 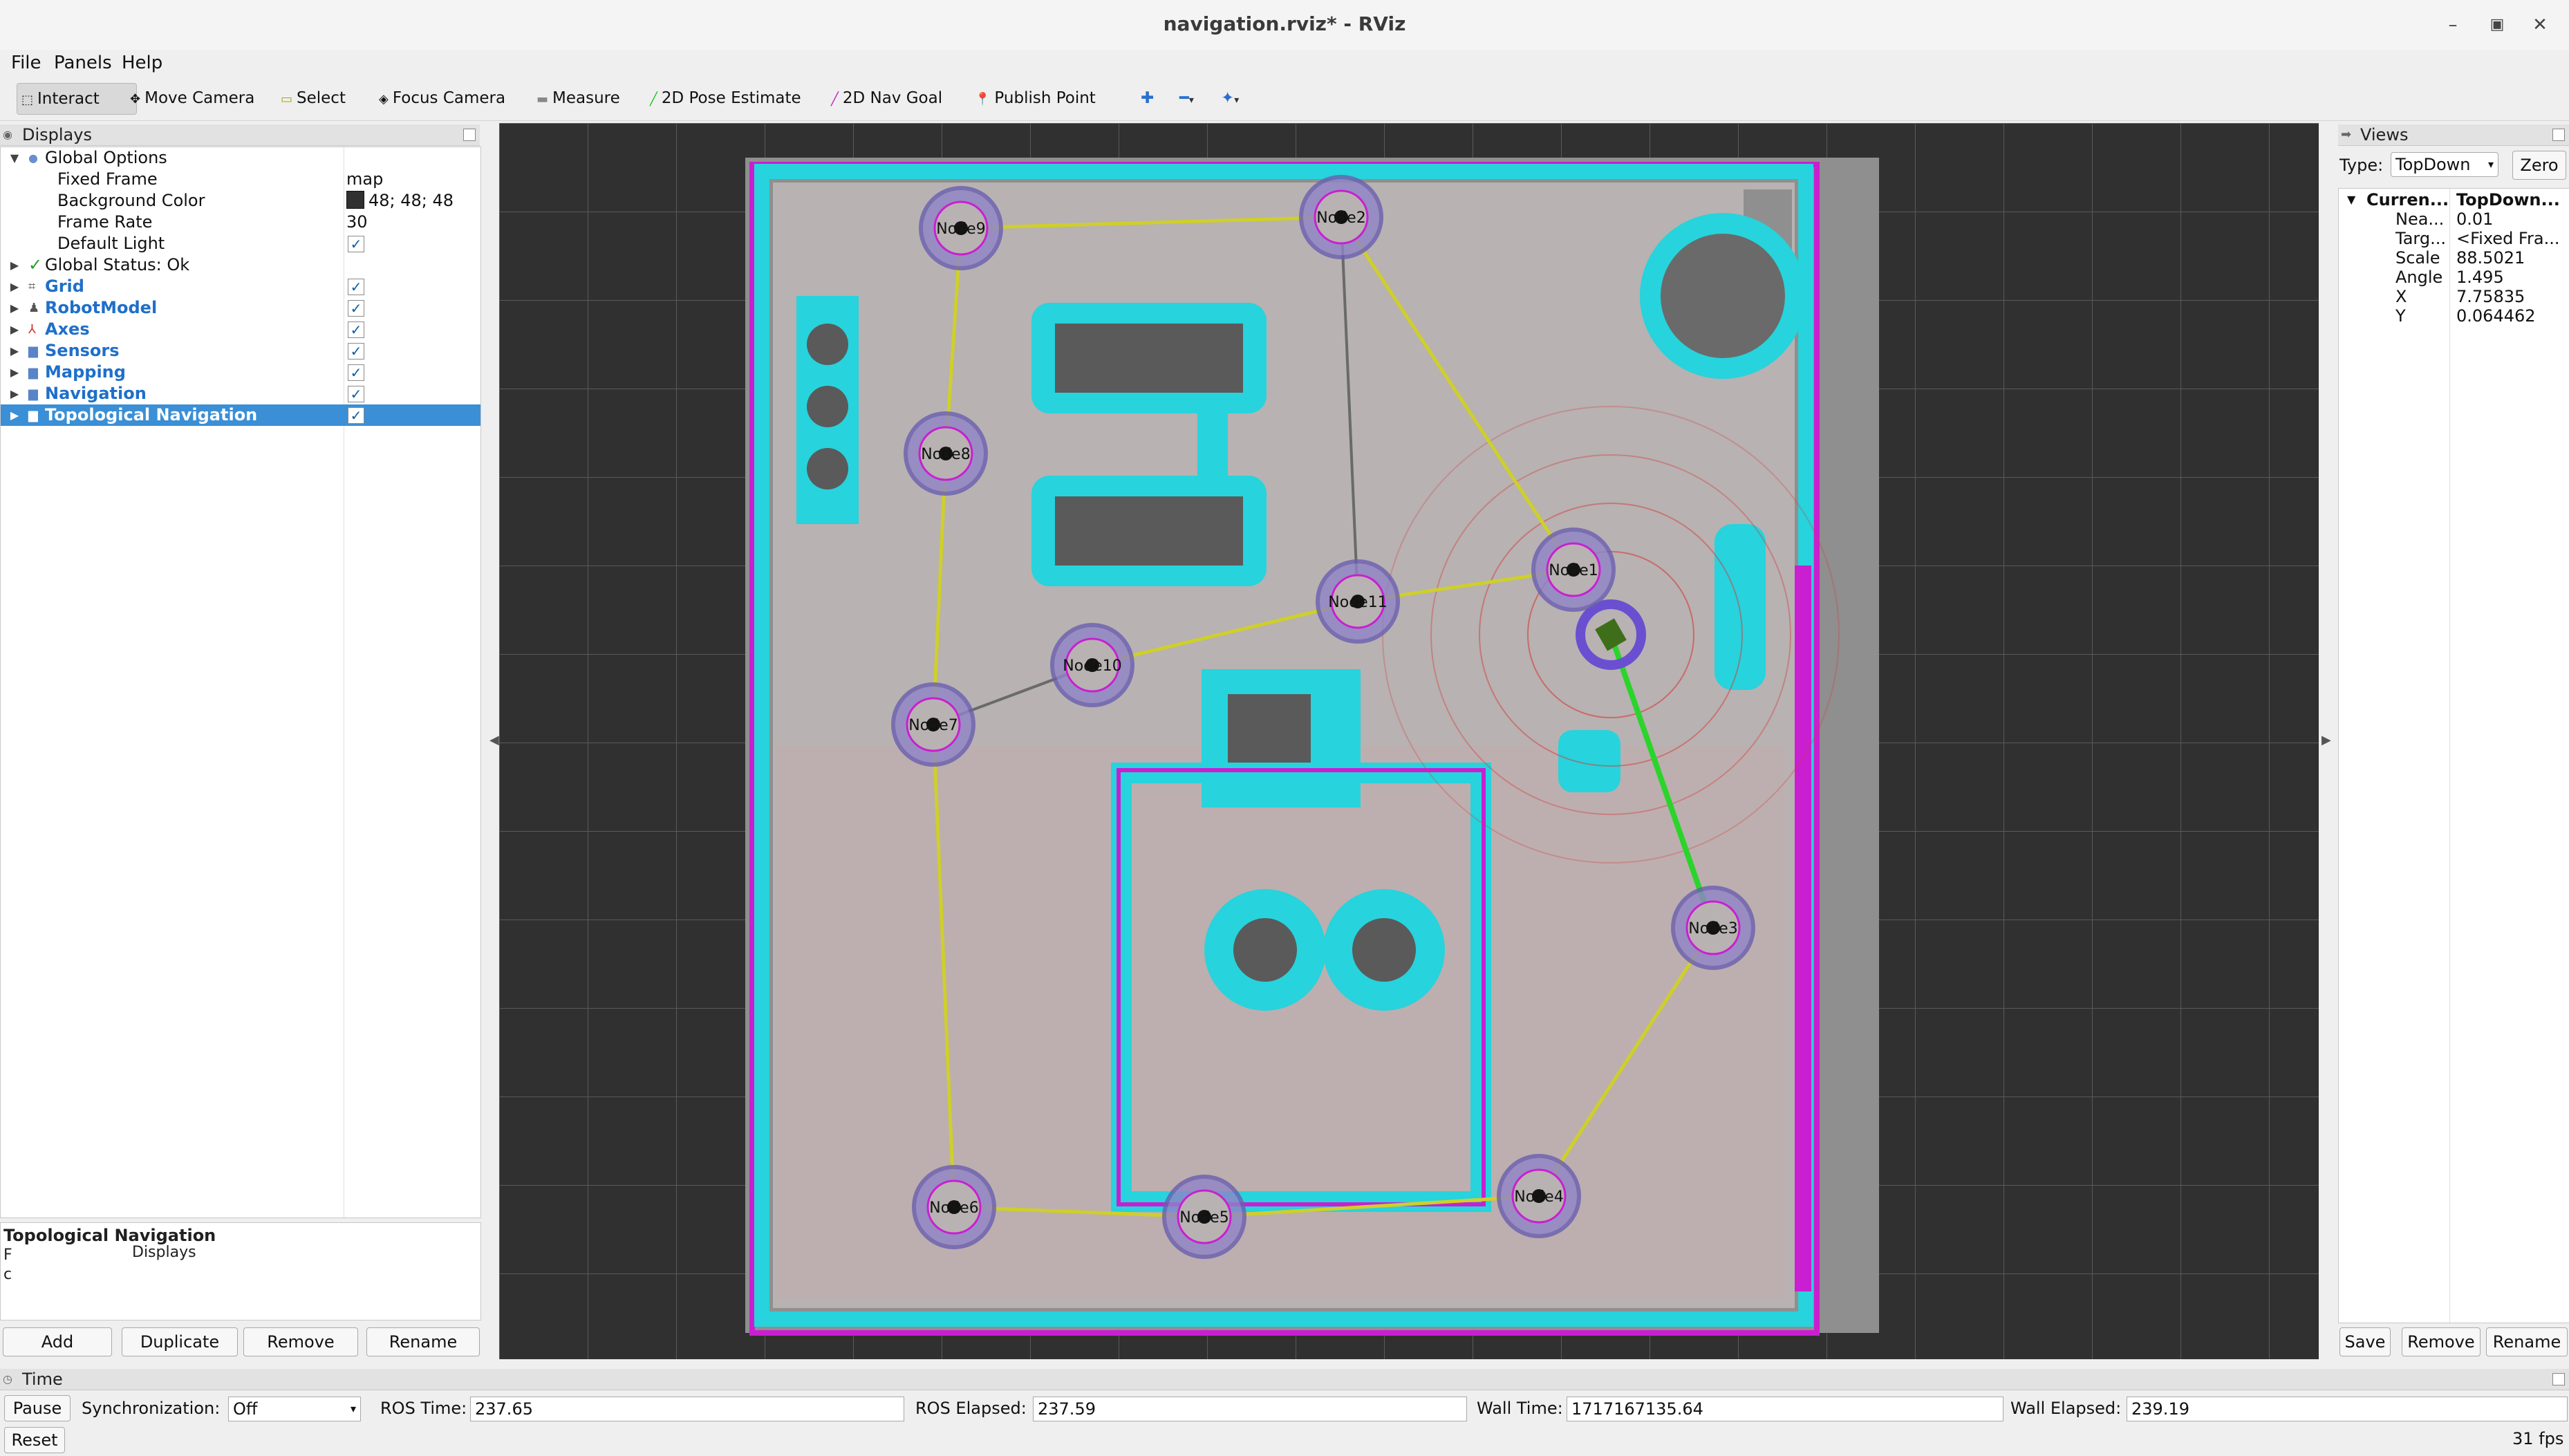 I want to click on ros-time-field: 237.65, so click(x=687, y=1409).